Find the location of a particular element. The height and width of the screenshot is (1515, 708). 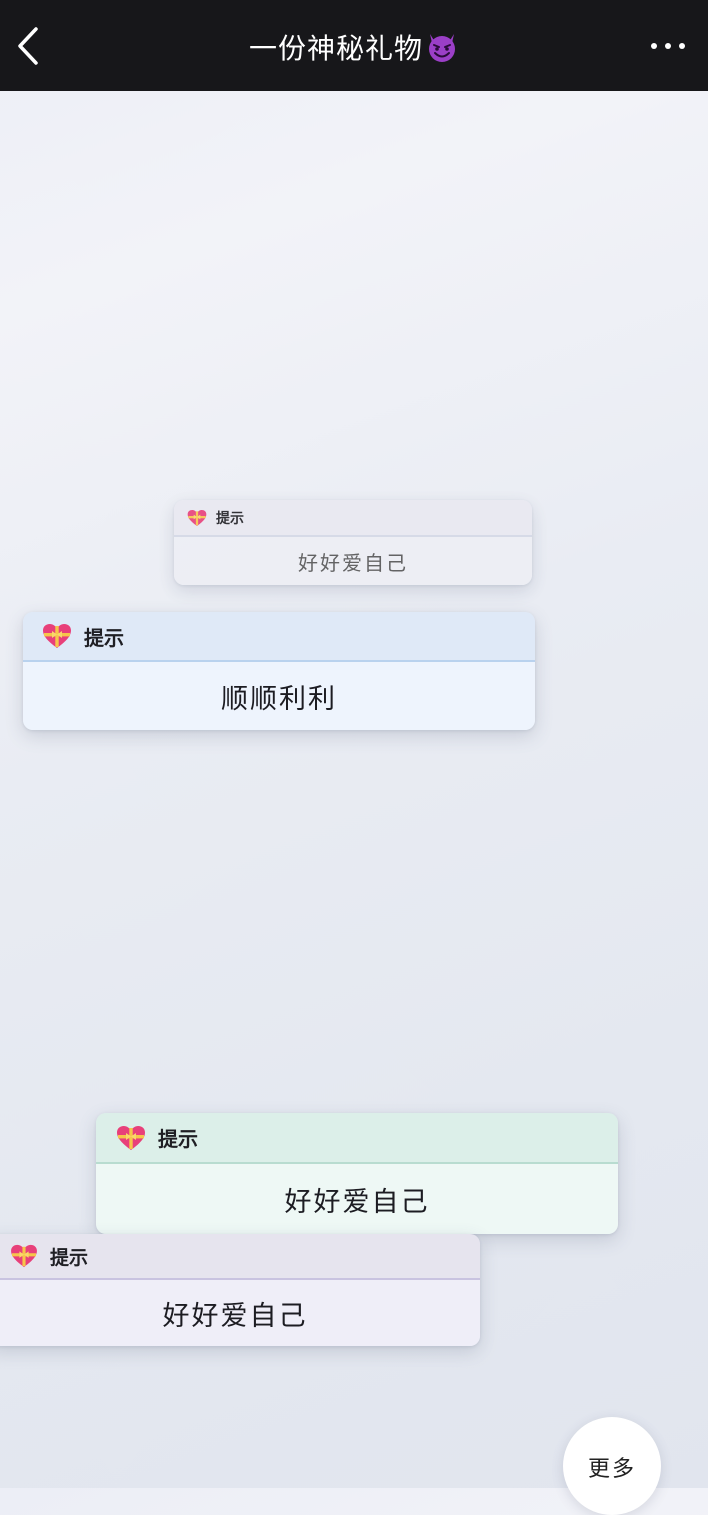

smiling-devil-emoji-icon is located at coordinates (442, 48).